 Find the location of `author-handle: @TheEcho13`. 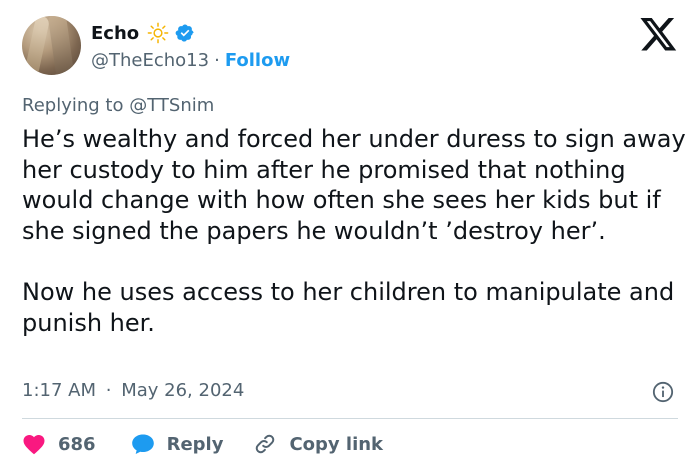

author-handle: @TheEcho13 is located at coordinates (150, 60).